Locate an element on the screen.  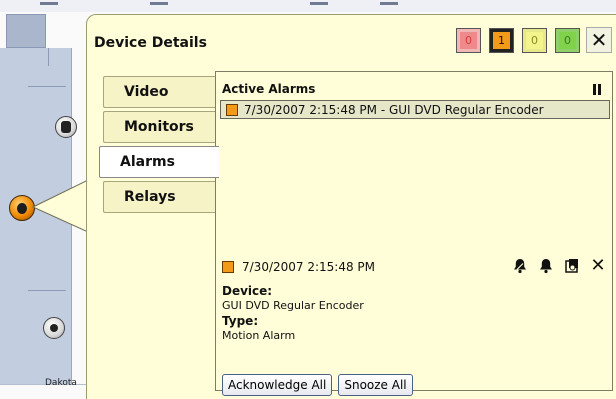
snooze-all-button: Snooze All is located at coordinates (375, 385).